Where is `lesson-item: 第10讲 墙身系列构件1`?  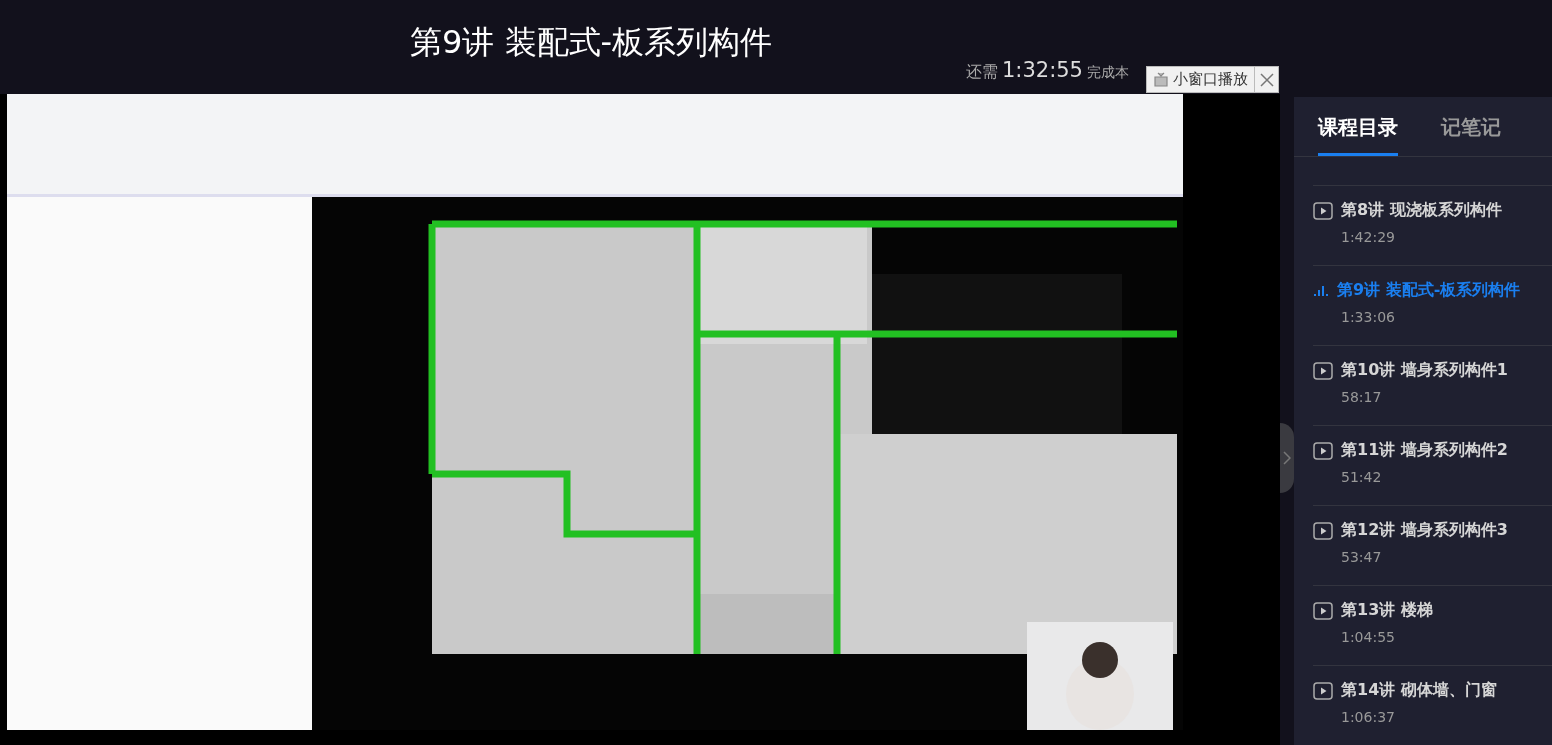
lesson-item: 第10讲 墙身系列构件1 is located at coordinates (1424, 370).